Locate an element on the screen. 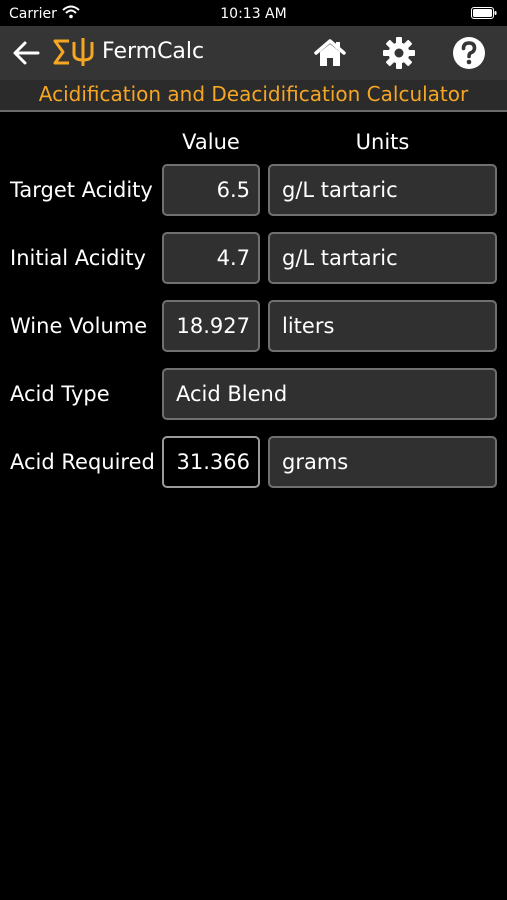  home-icon is located at coordinates (330, 53).